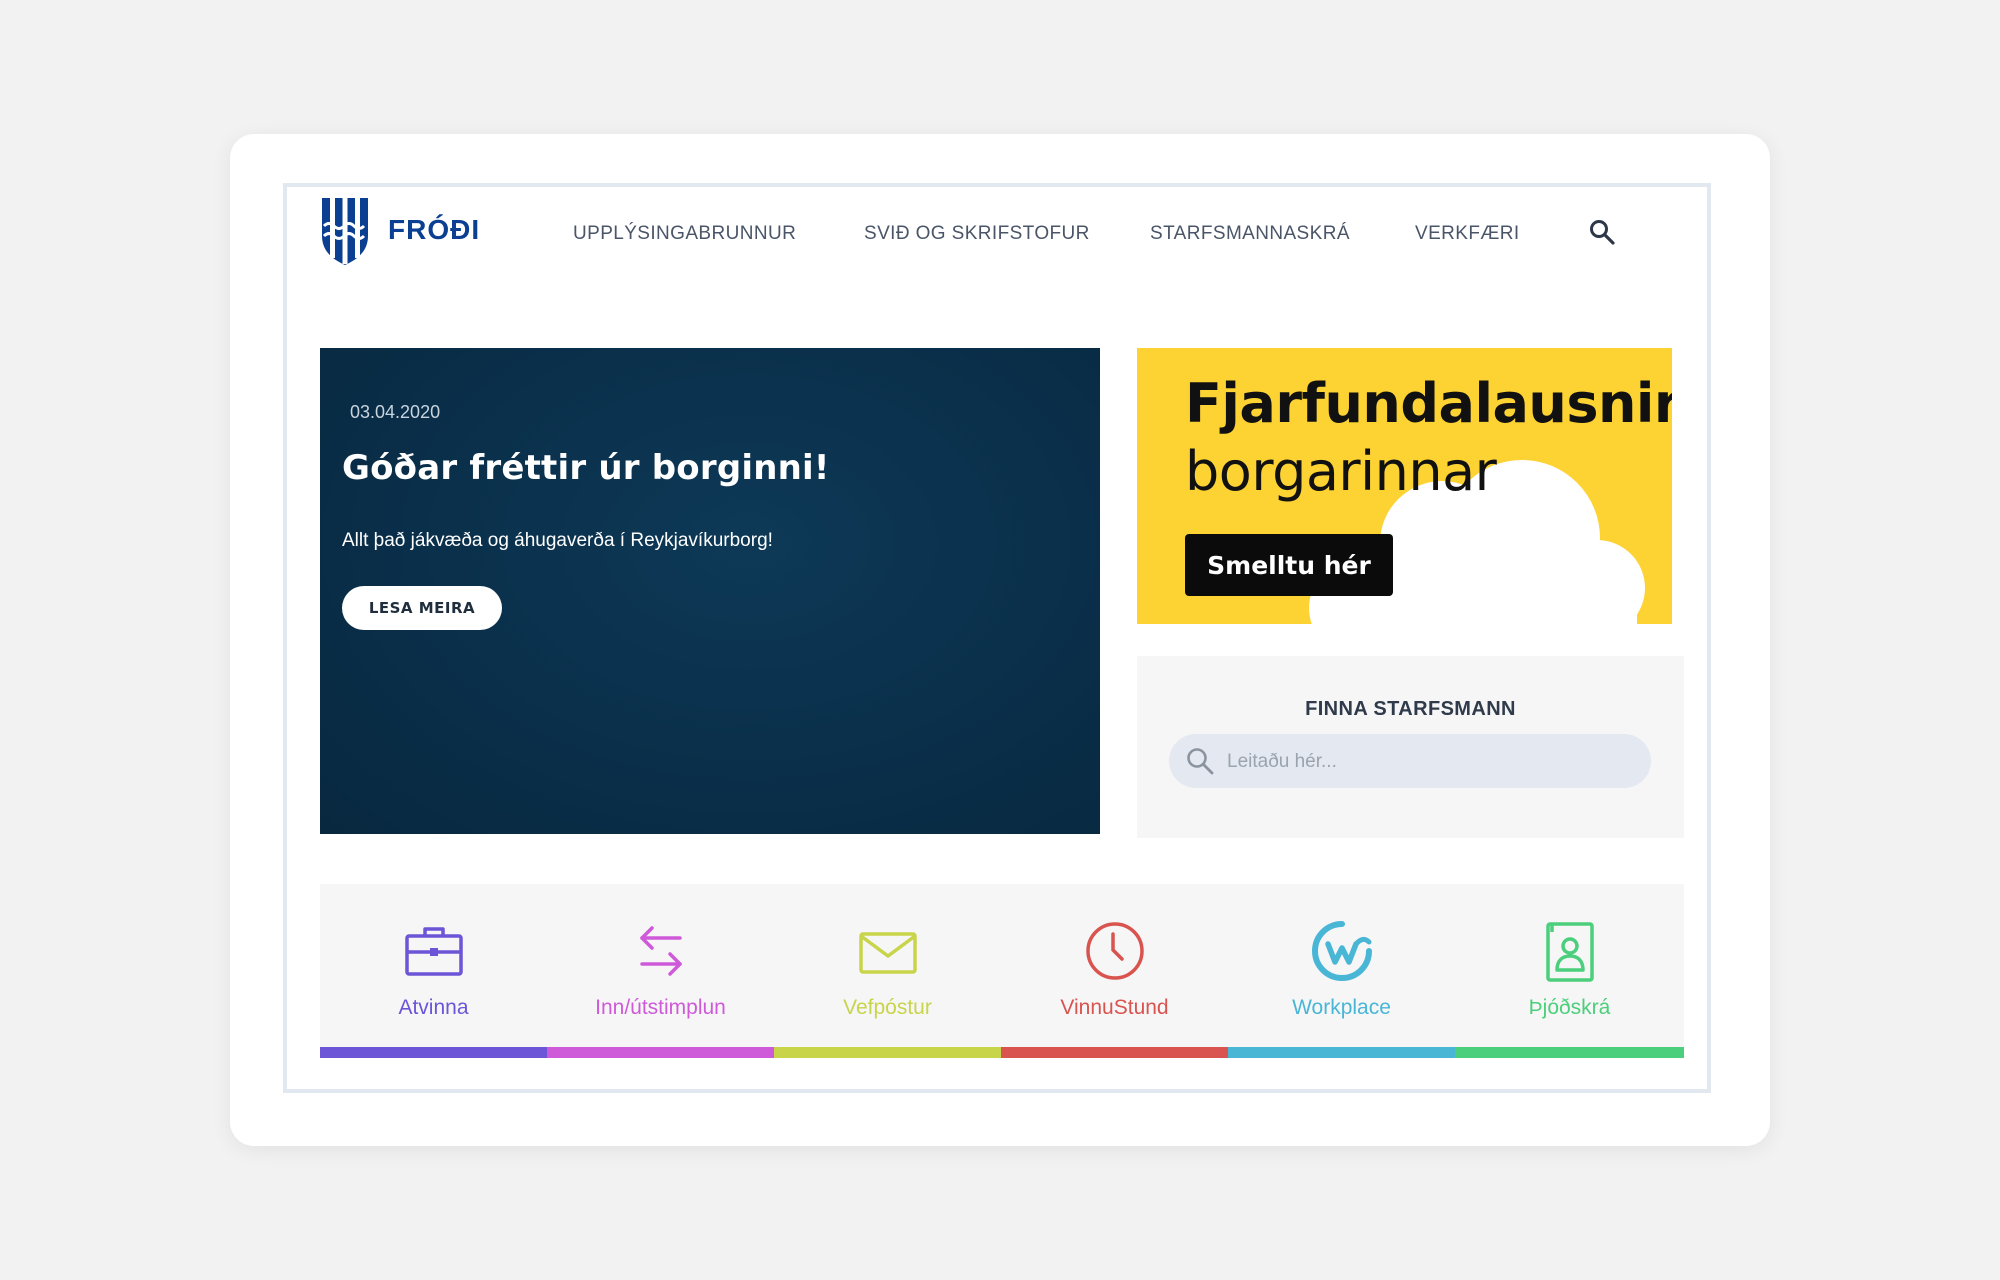  What do you see at coordinates (1569, 1007) in the screenshot?
I see `tile-label: Þjóðskrá` at bounding box center [1569, 1007].